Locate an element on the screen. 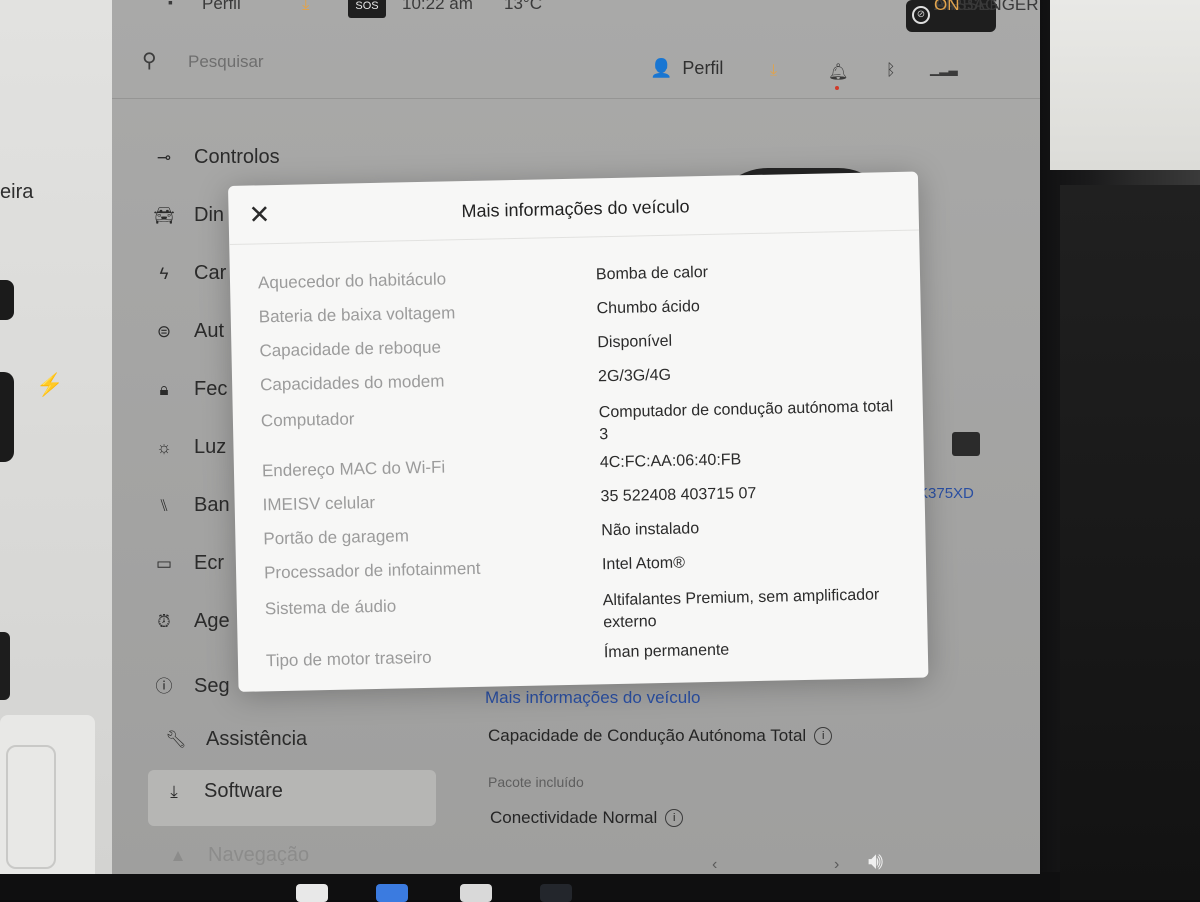 The height and width of the screenshot is (902, 1200). bluetooth-icon: ᛒ is located at coordinates (891, 71).